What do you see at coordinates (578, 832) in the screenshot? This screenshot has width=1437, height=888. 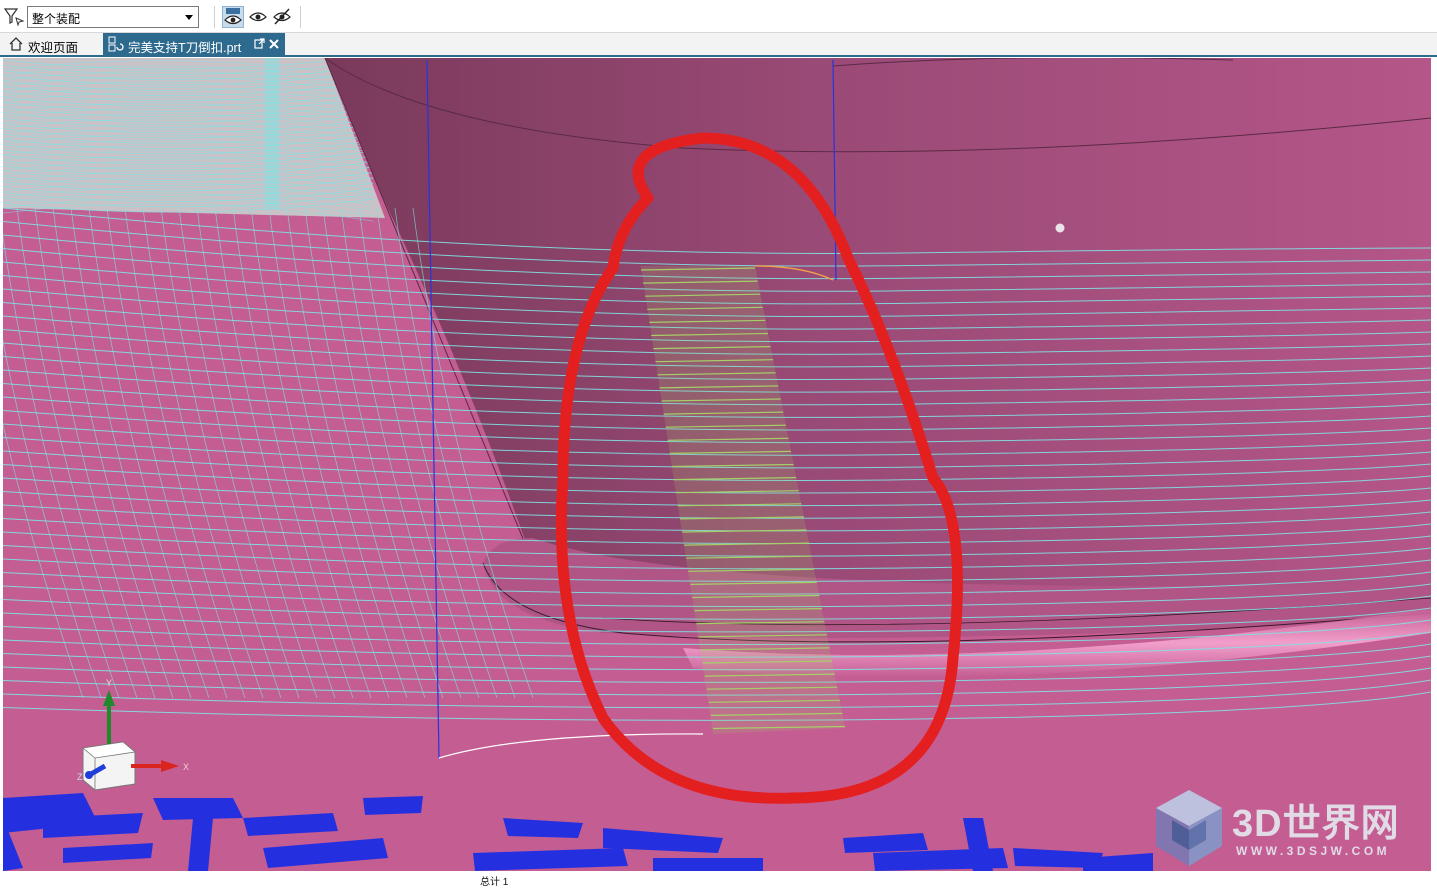 I see `engraved-text-strokes` at bounding box center [578, 832].